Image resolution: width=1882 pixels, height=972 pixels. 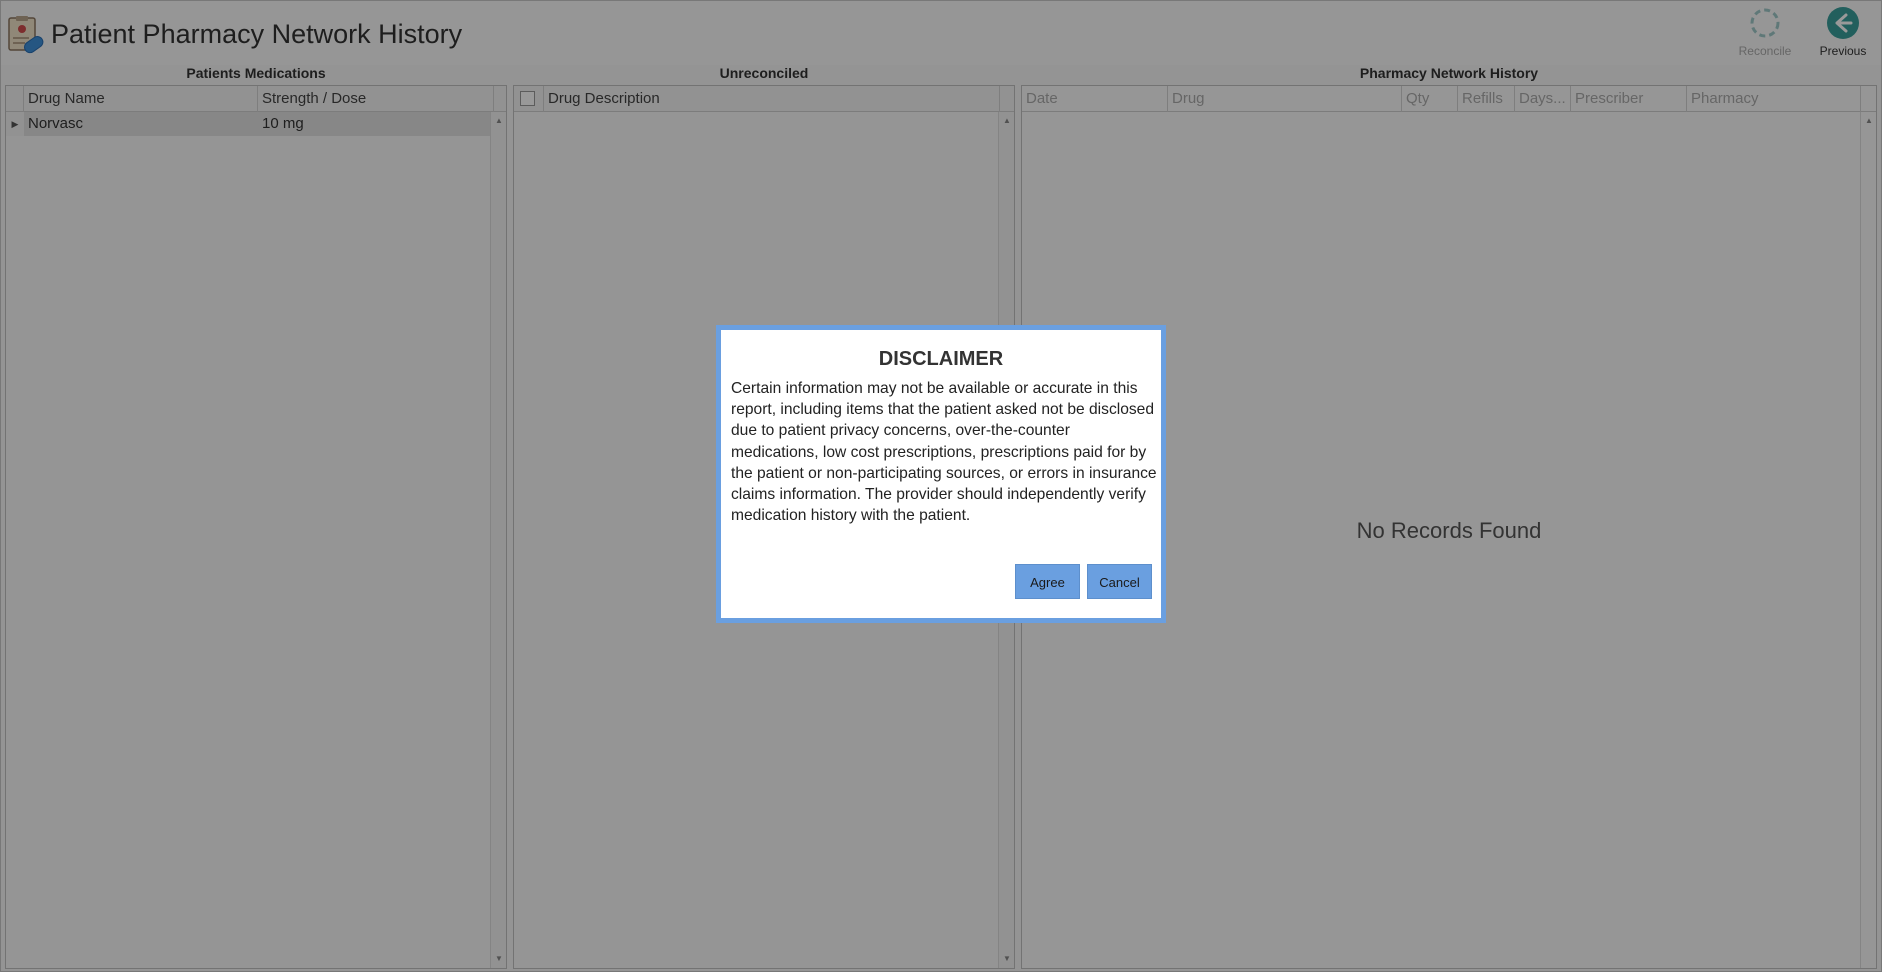 I want to click on cancel-button: Cancel, so click(x=1119, y=581).